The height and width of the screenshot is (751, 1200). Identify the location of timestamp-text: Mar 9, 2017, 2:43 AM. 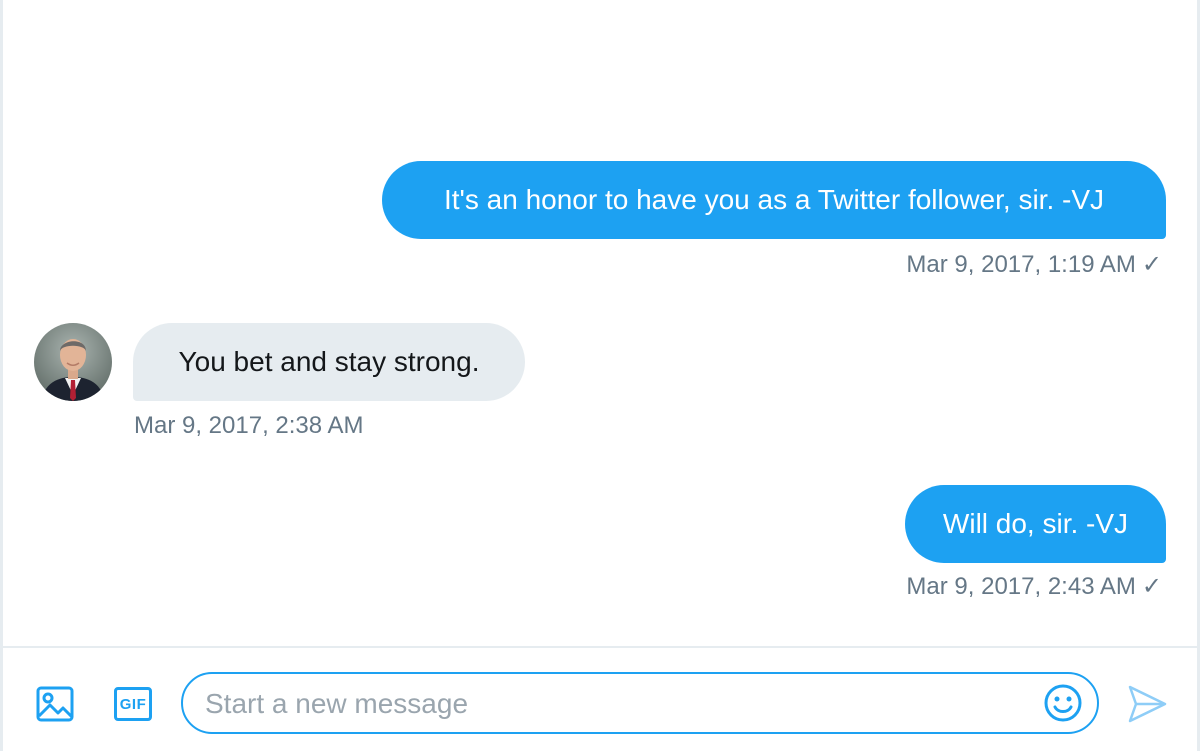
(1021, 586).